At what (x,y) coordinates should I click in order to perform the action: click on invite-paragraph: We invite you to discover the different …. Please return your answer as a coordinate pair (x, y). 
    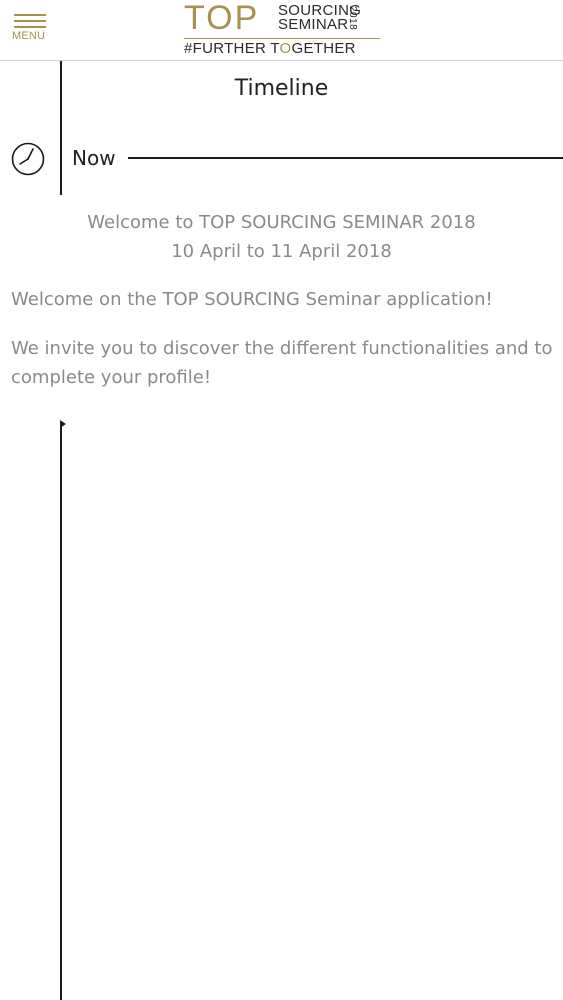
    Looking at the image, I should click on (282, 363).